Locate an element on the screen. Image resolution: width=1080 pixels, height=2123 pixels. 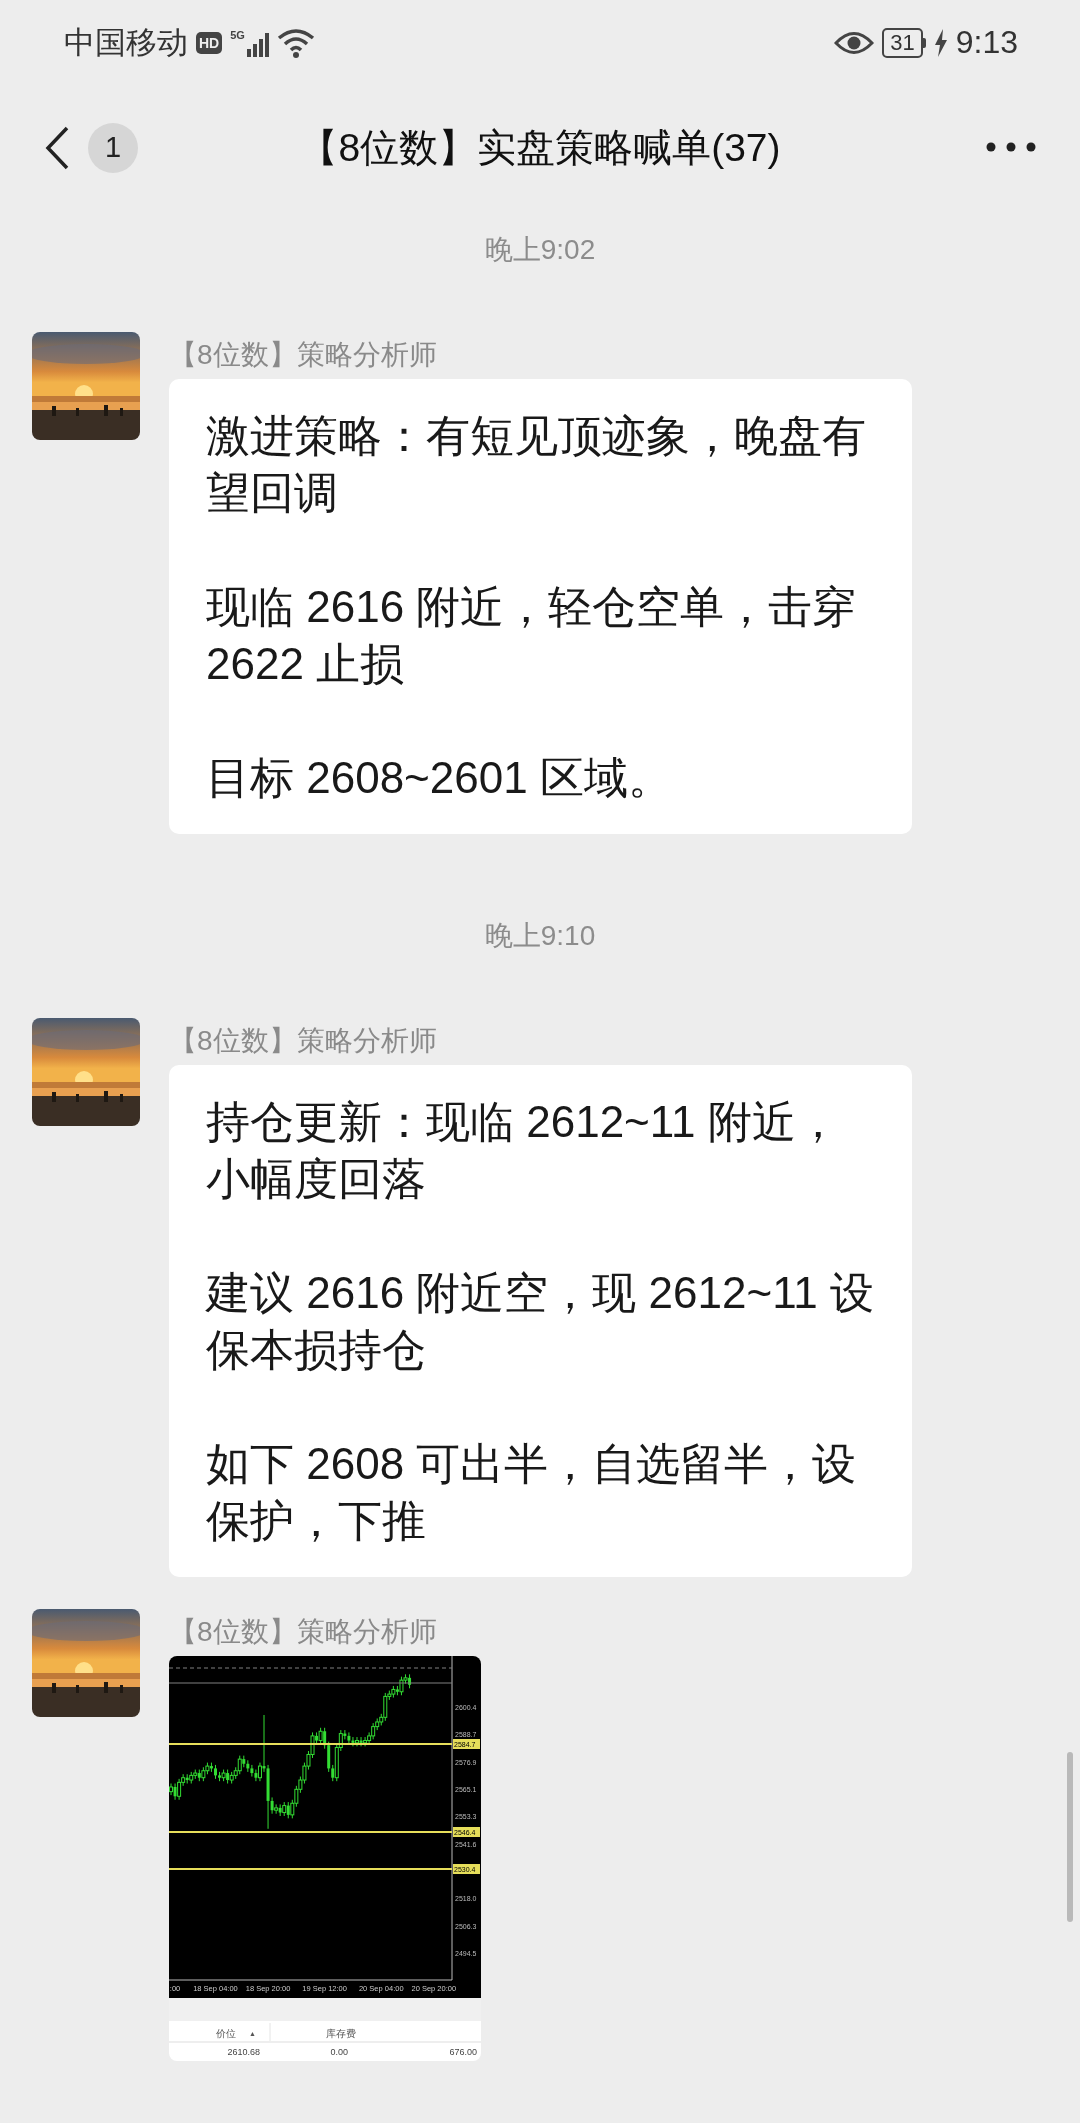
scrollbar is located at coordinates (1070, 1837).